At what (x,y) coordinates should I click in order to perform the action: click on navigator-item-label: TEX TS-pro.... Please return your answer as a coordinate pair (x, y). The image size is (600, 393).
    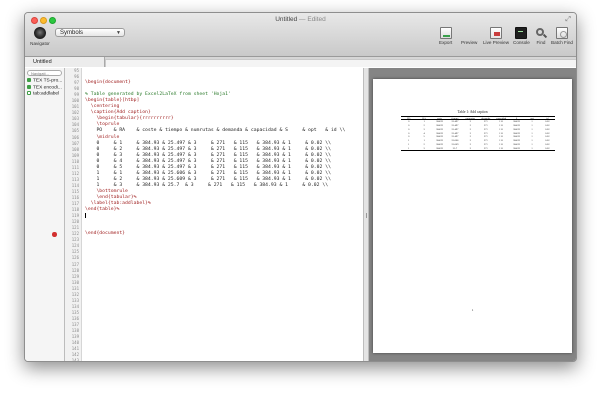
    Looking at the image, I should click on (48, 81).